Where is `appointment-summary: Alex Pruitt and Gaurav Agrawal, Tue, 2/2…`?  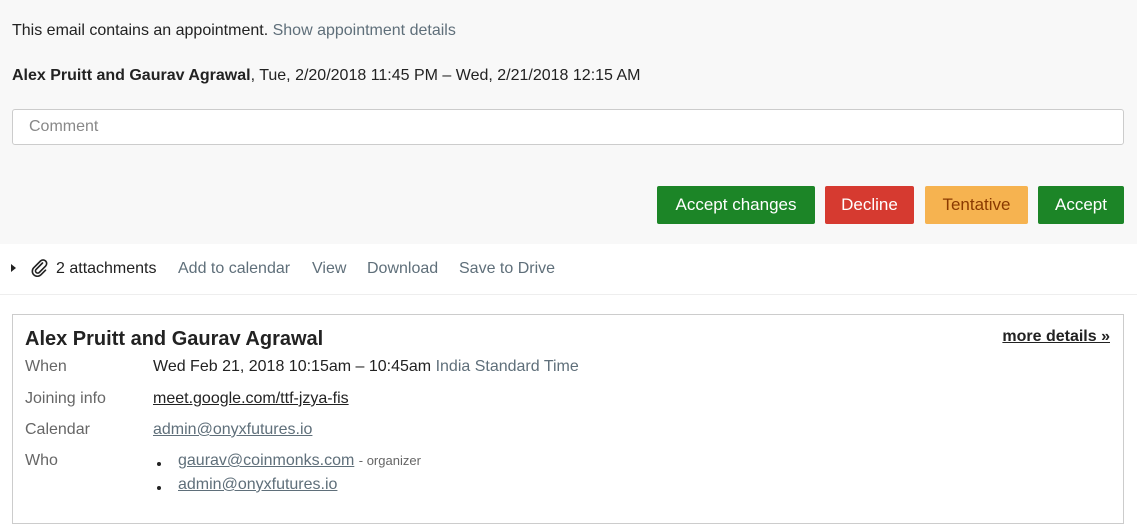 appointment-summary: Alex Pruitt and Gaurav Agrawal, Tue, 2/2… is located at coordinates (326, 76).